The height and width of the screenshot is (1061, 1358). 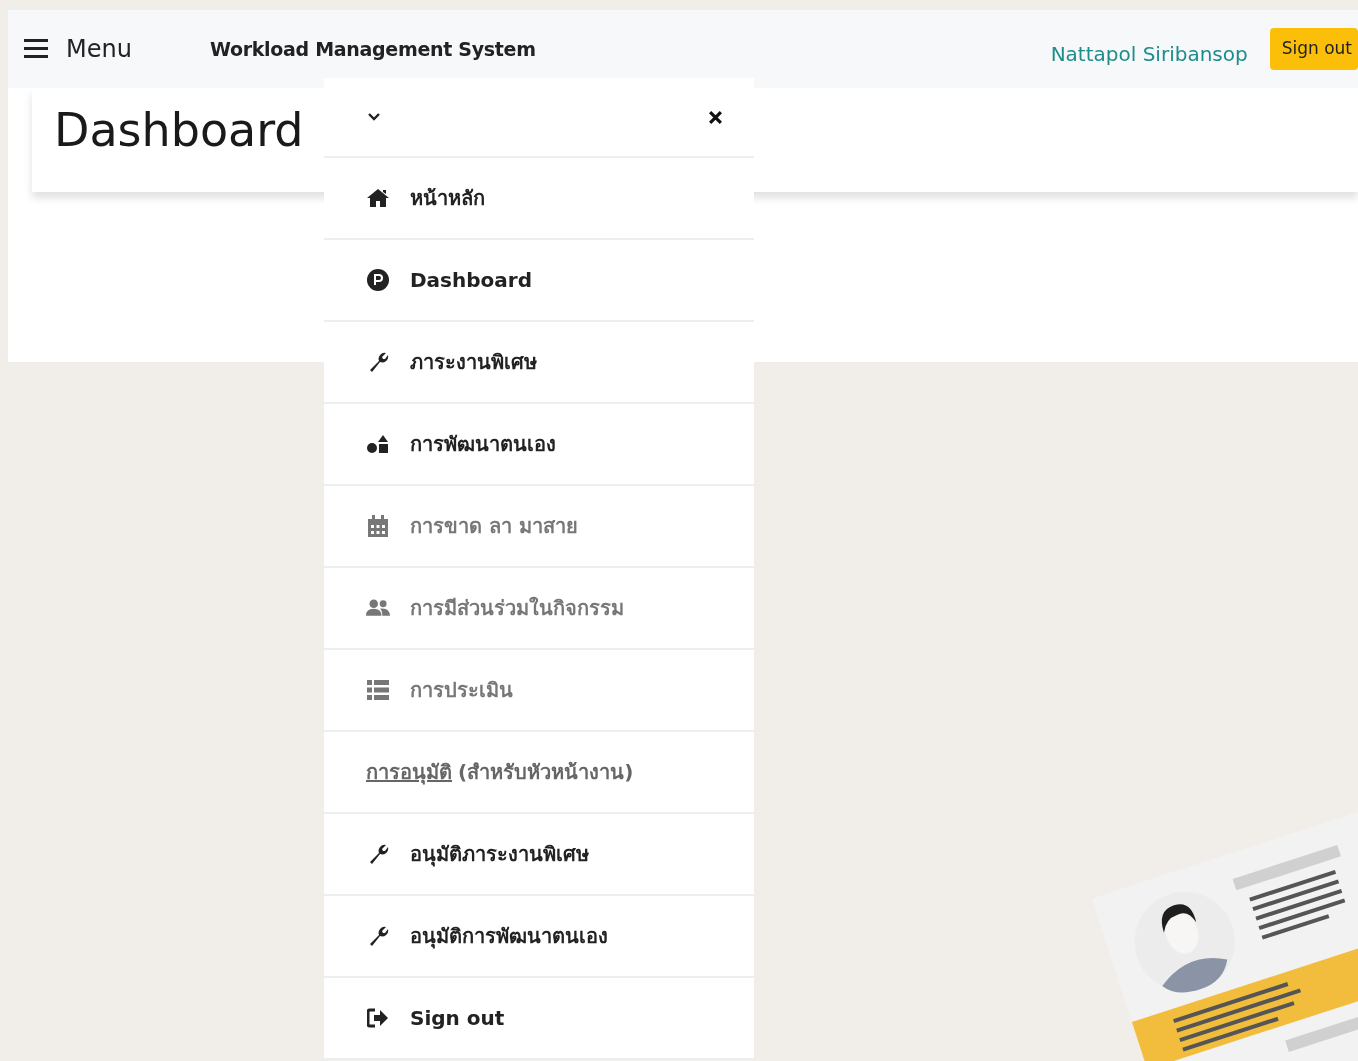 I want to click on menu-item: การขาด ลา มาสาย, so click(x=472, y=526).